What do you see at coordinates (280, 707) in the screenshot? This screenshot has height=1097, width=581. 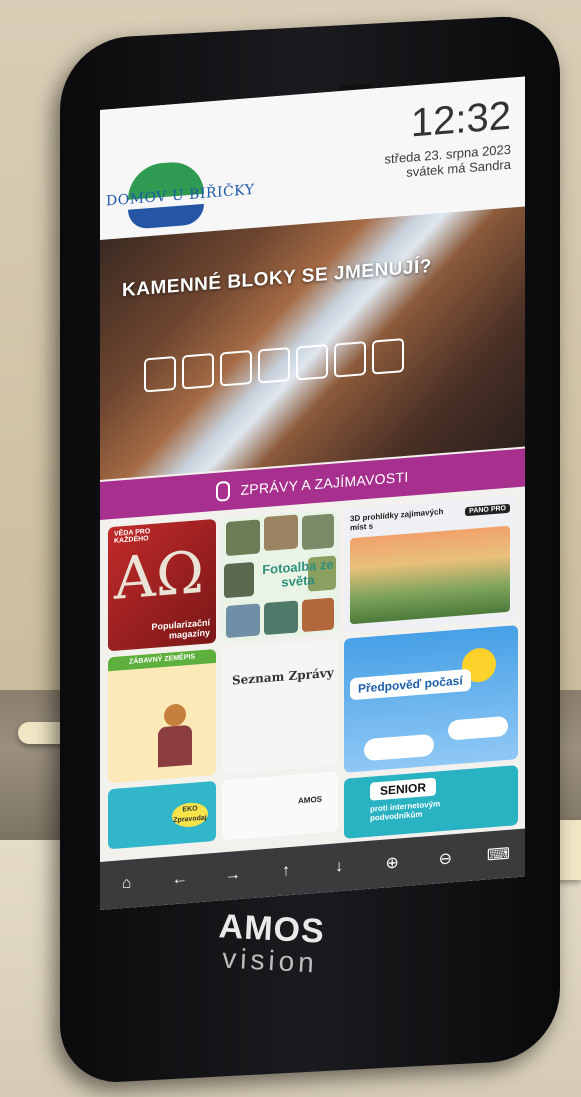 I see `tile-seznam-zpravy: Seznam Zprávy` at bounding box center [280, 707].